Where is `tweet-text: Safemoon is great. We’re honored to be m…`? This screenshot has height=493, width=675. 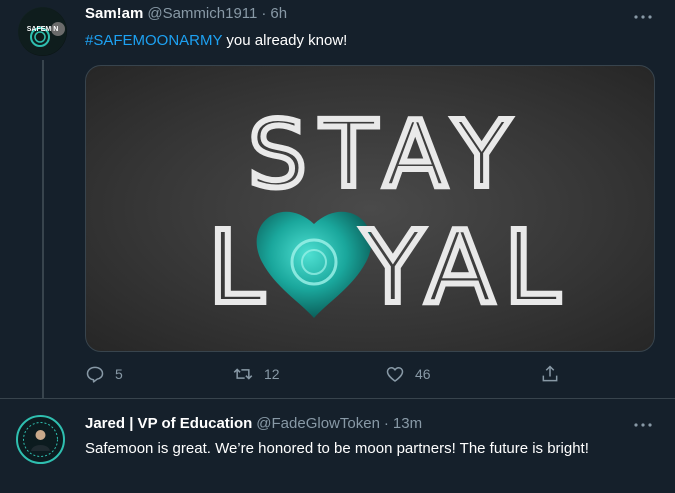
tweet-text: Safemoon is great. We’re honored to be m… is located at coordinates (337, 448).